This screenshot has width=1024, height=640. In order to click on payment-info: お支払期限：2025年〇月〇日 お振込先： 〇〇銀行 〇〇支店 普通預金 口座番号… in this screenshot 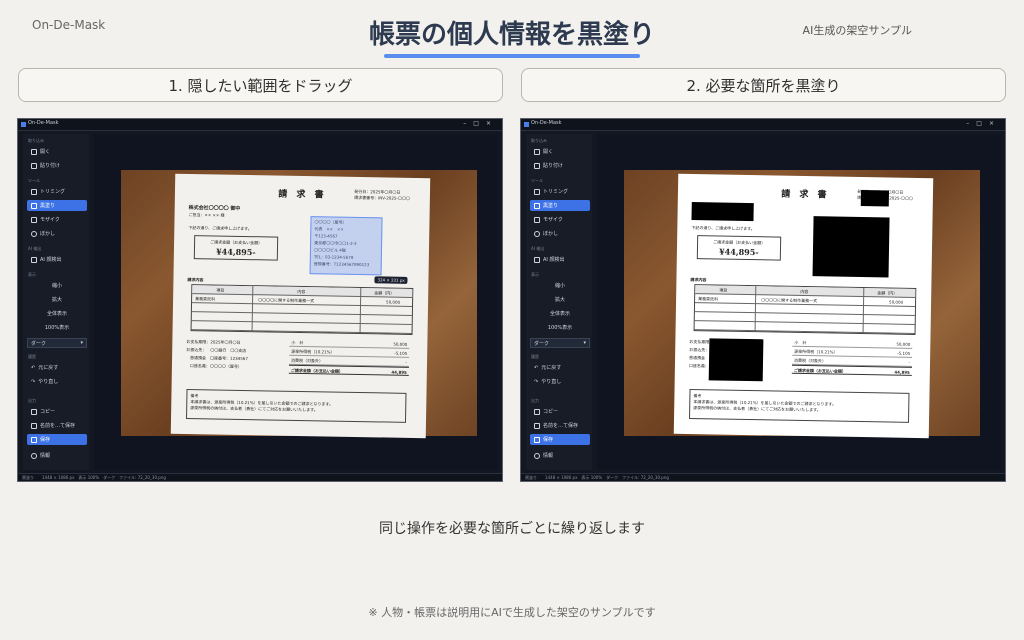, I will do `click(216, 354)`.